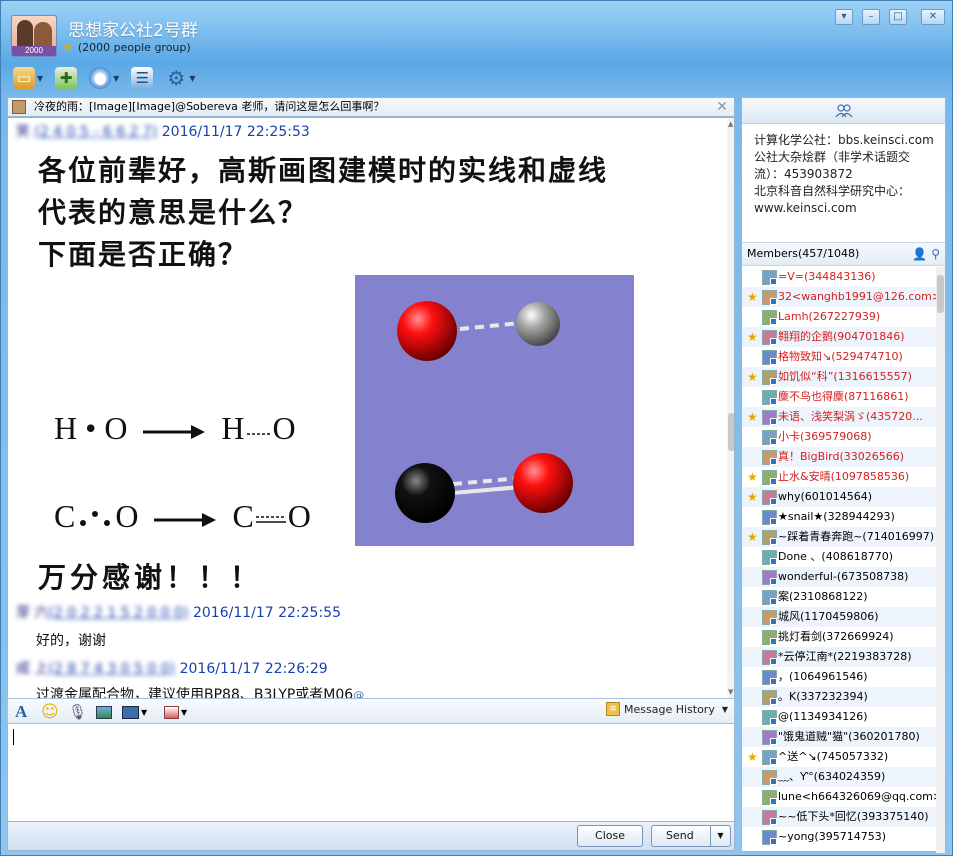 The height and width of the screenshot is (856, 953). I want to click on member-item: "饿鬼道贼"猫"(360201780), so click(839, 737).